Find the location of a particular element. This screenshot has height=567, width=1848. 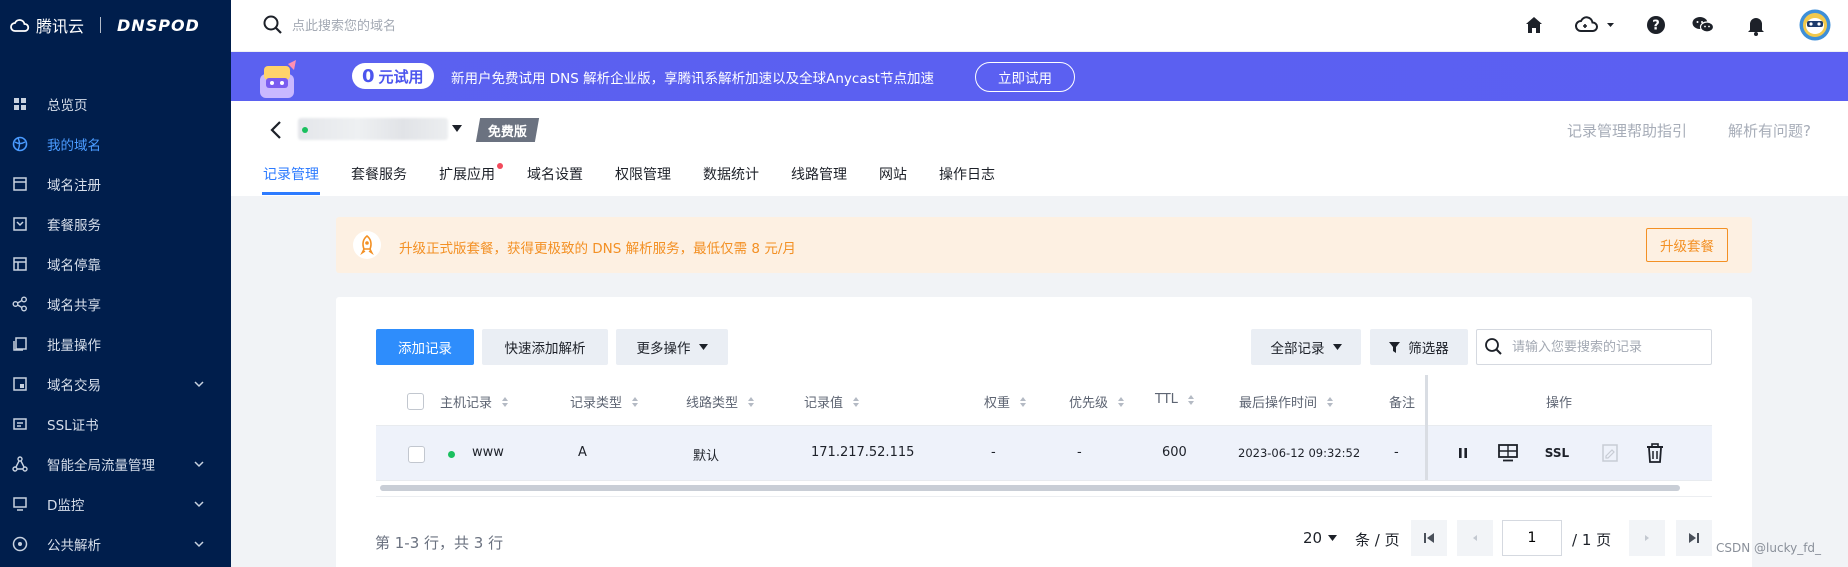

logo: 腾讯云 DNSPOD is located at coordinates (105, 25).